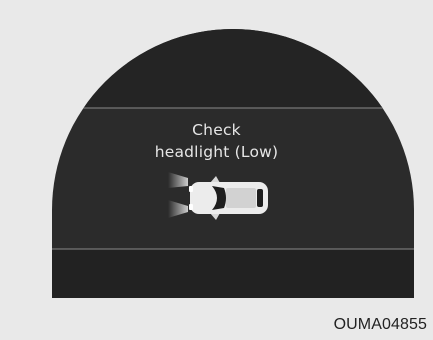 This screenshot has height=340, width=433. What do you see at coordinates (216, 130) in the screenshot?
I see `warning-message-line1: Check` at bounding box center [216, 130].